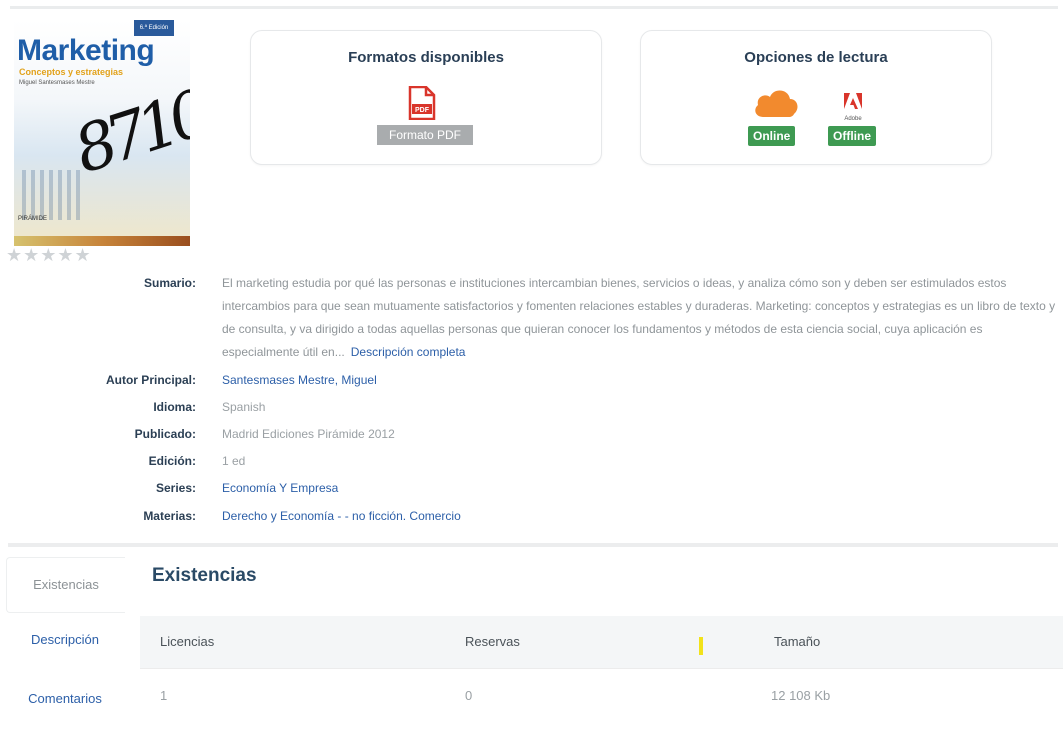  I want to click on adobe-icon: Adobe, so click(853, 106).